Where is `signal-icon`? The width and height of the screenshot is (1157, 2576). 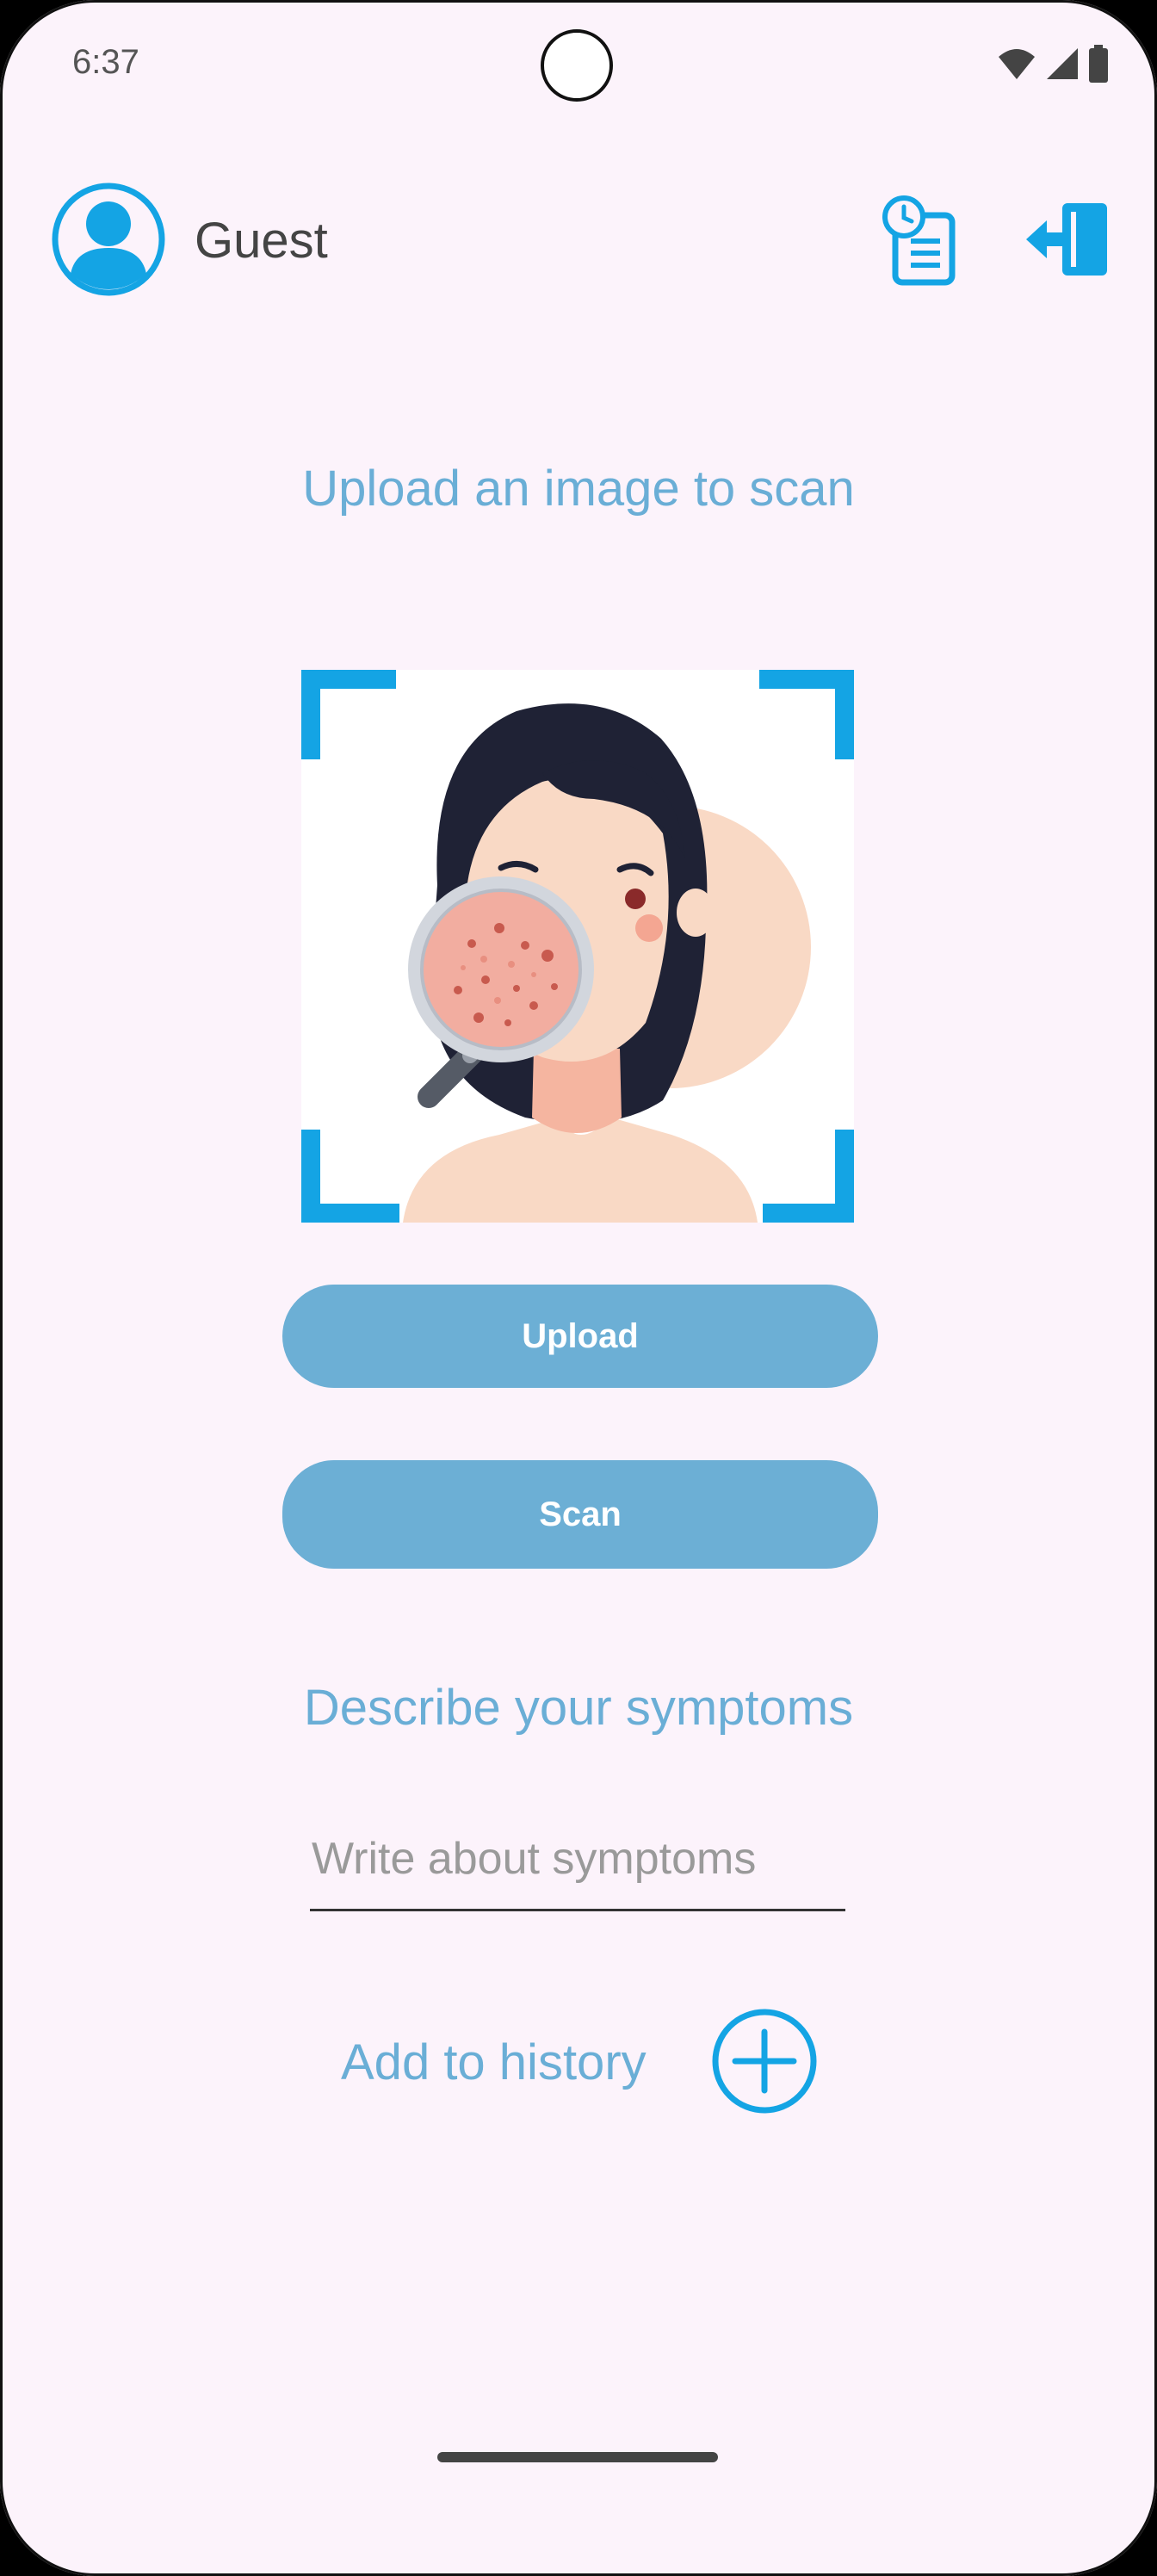 signal-icon is located at coordinates (1062, 64).